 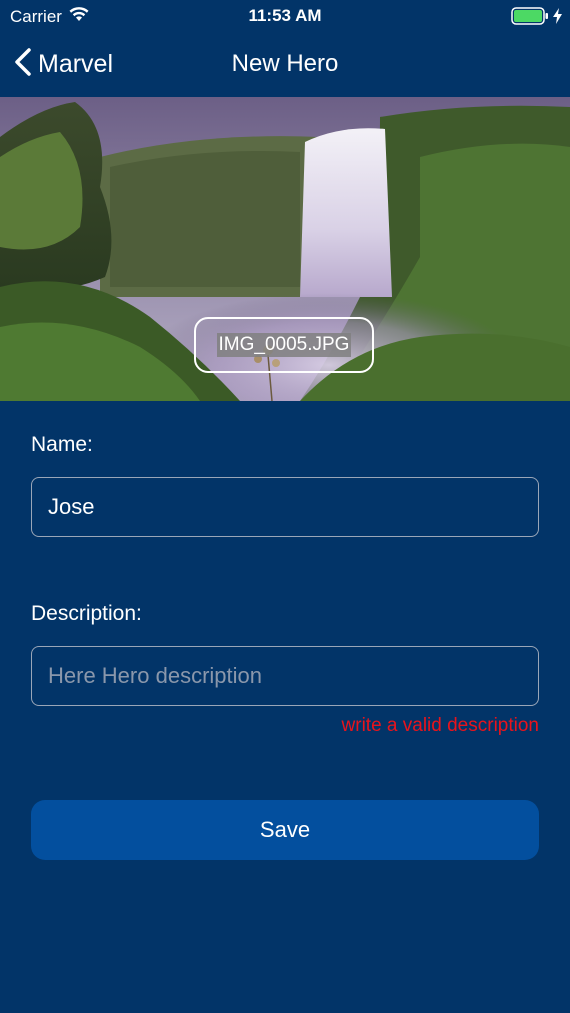 I want to click on status-time: 11:53 AM, so click(x=285, y=15).